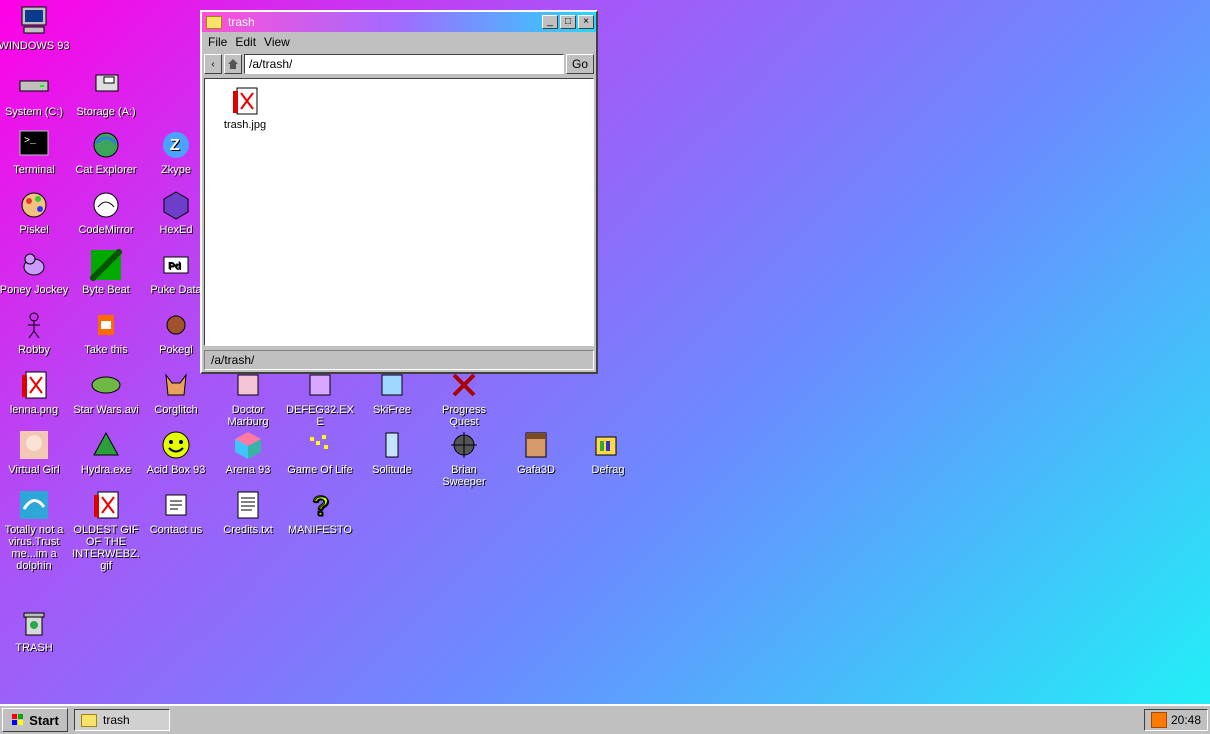 Image resolution: width=1210 pixels, height=734 pixels. I want to click on desktop-icon-label: Credits.txt, so click(248, 530).